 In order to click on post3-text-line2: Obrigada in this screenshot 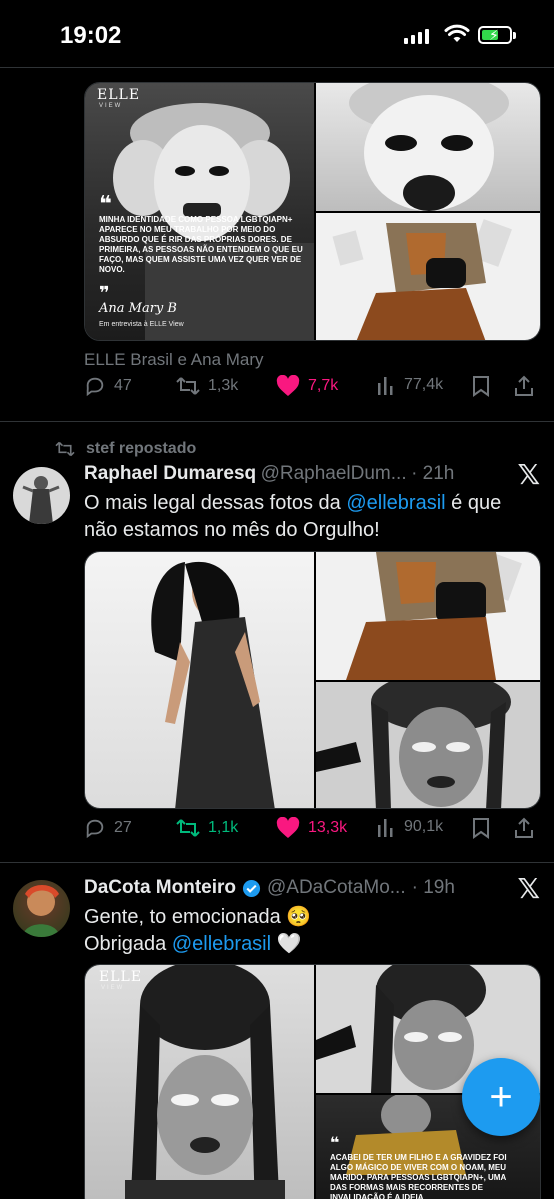, I will do `click(128, 944)`.